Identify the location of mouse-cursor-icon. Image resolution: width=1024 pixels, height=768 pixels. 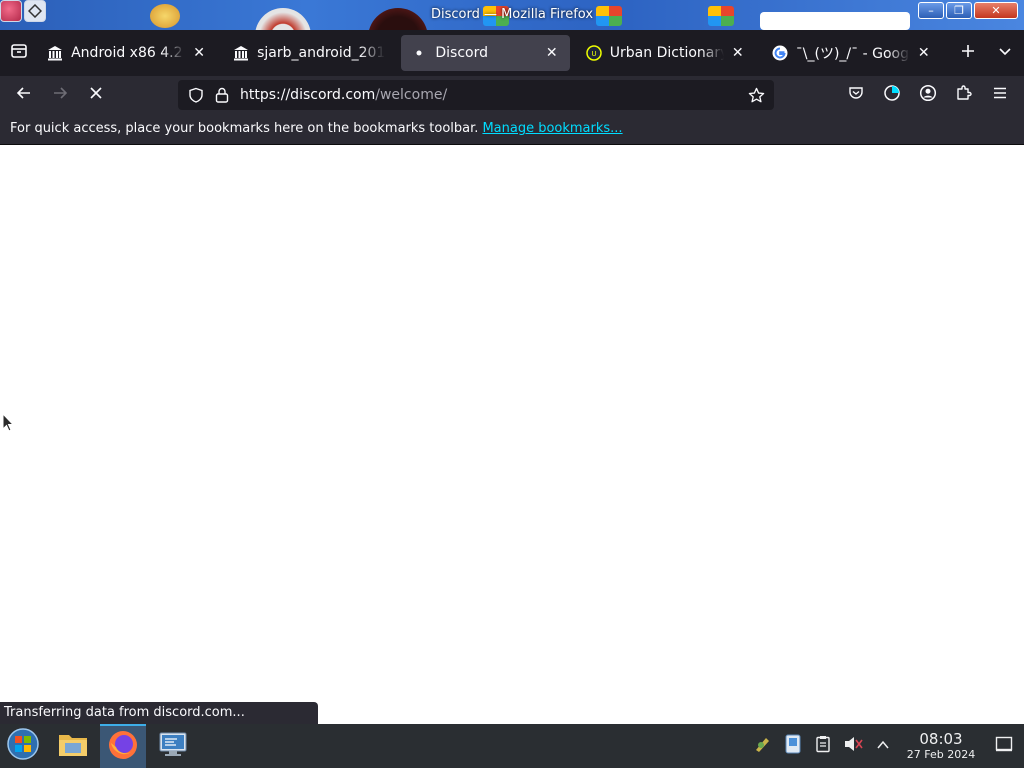
(8, 424).